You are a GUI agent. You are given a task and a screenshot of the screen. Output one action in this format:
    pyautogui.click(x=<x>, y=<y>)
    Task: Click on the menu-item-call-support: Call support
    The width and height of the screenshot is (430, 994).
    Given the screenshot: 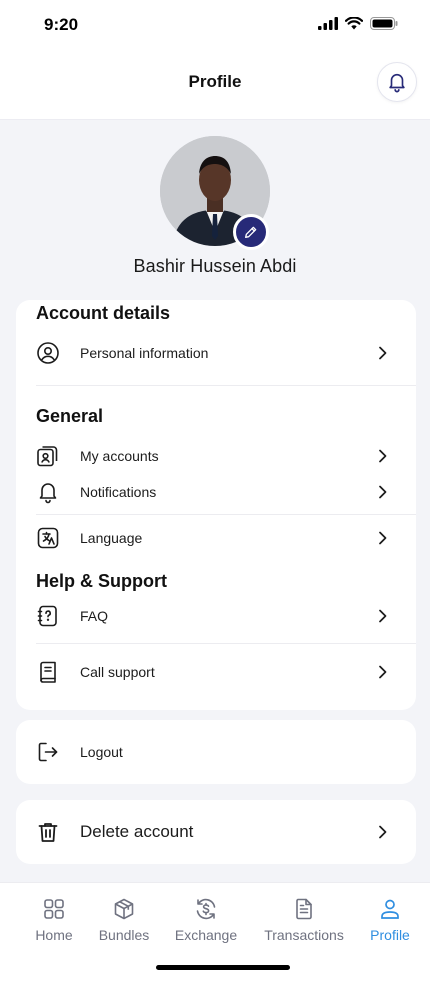 What is the action you would take?
    pyautogui.click(x=216, y=672)
    